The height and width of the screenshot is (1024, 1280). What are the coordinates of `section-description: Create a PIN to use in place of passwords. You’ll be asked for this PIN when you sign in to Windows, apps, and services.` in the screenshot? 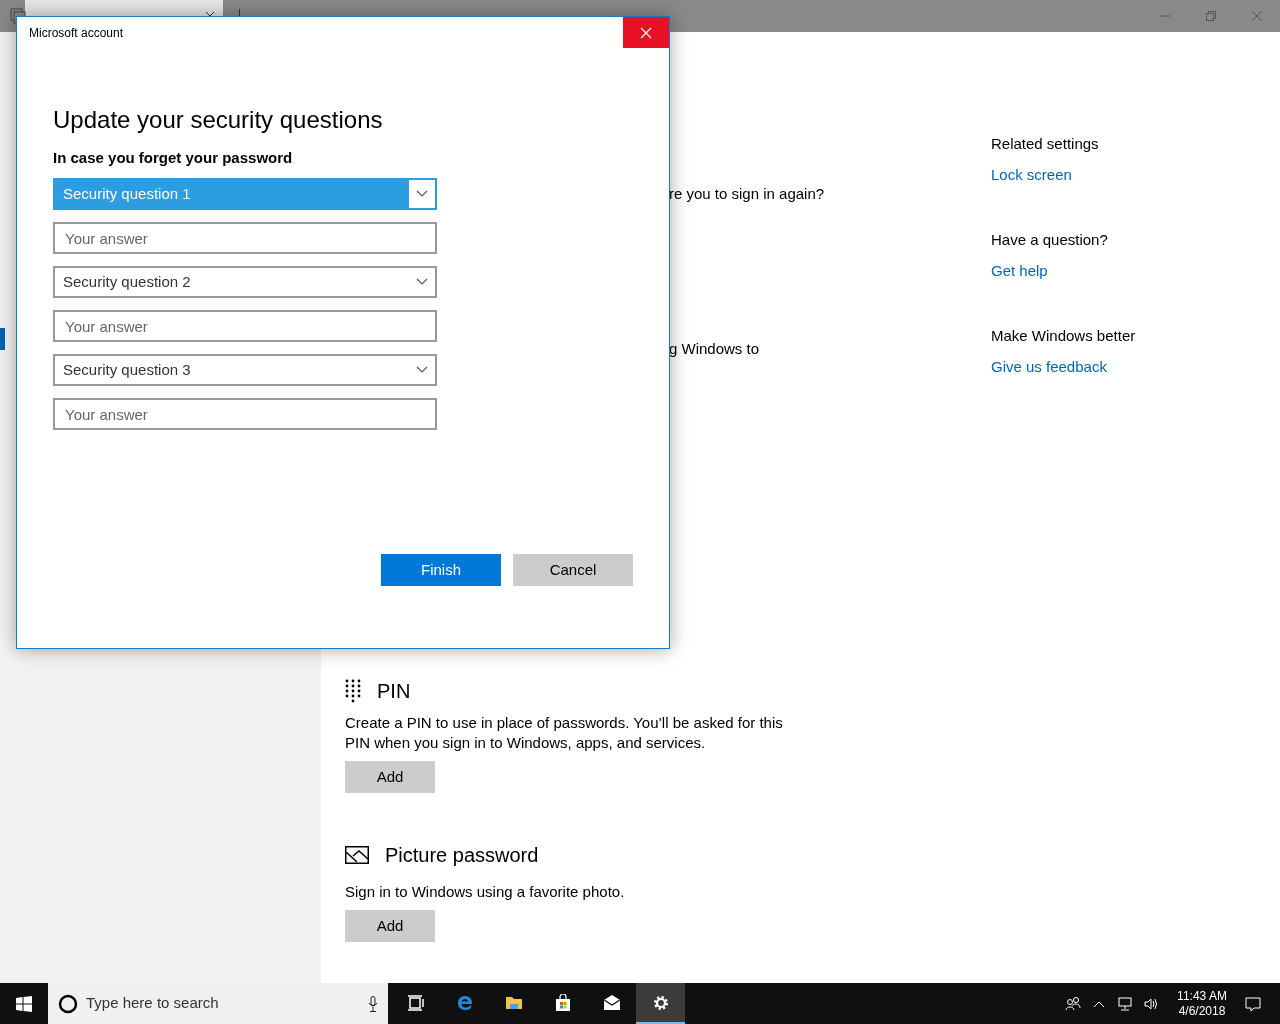 It's located at (564, 733).